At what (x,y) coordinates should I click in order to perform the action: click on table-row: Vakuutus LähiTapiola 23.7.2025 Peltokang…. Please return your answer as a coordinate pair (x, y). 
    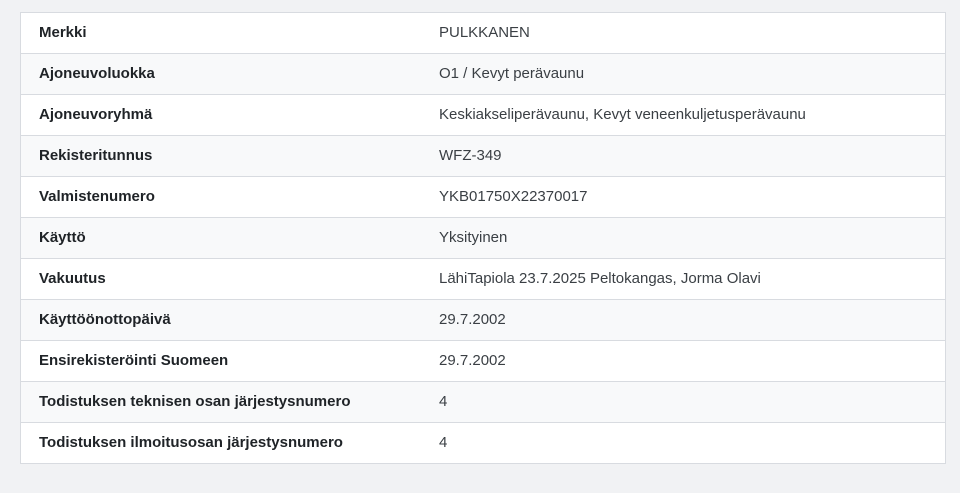
    Looking at the image, I should click on (483, 278).